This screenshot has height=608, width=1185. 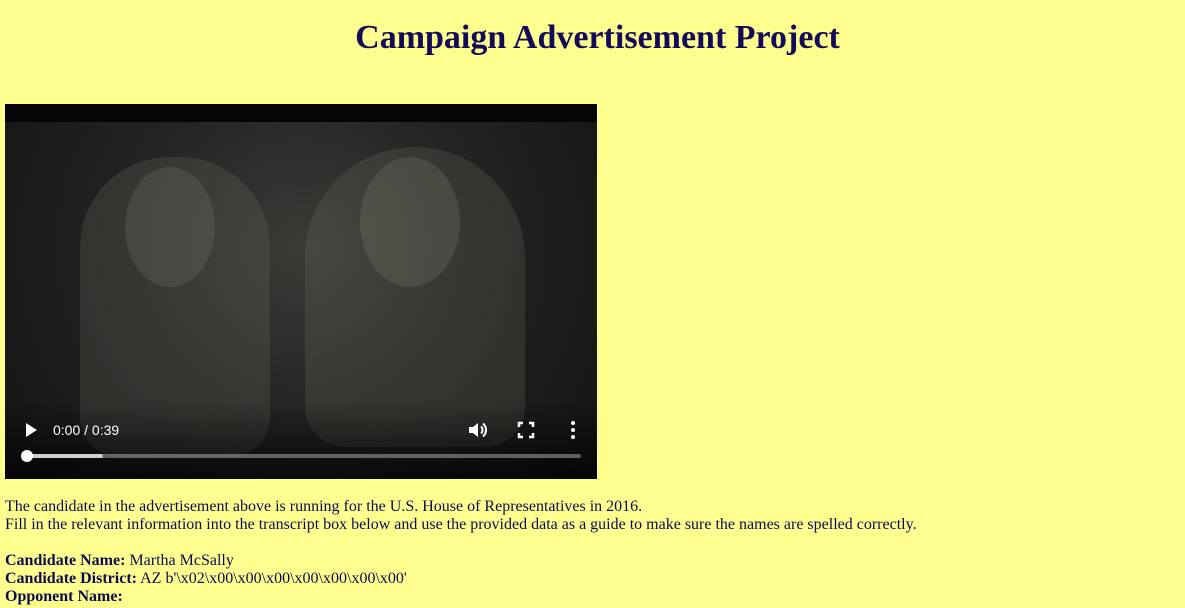 What do you see at coordinates (301, 440) in the screenshot?
I see `video-controls` at bounding box center [301, 440].